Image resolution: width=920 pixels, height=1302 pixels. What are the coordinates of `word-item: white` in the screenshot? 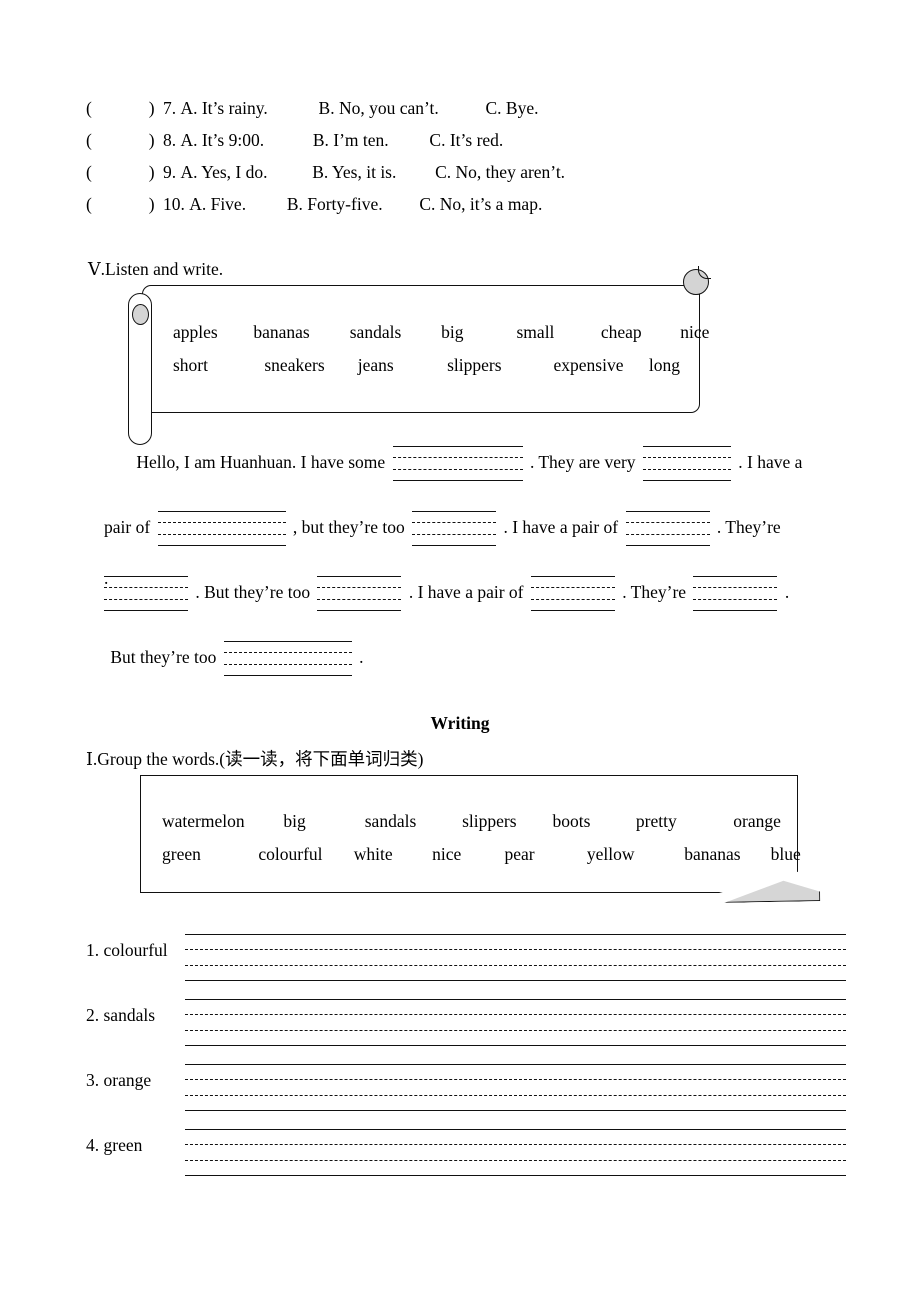 It's located at (373, 854).